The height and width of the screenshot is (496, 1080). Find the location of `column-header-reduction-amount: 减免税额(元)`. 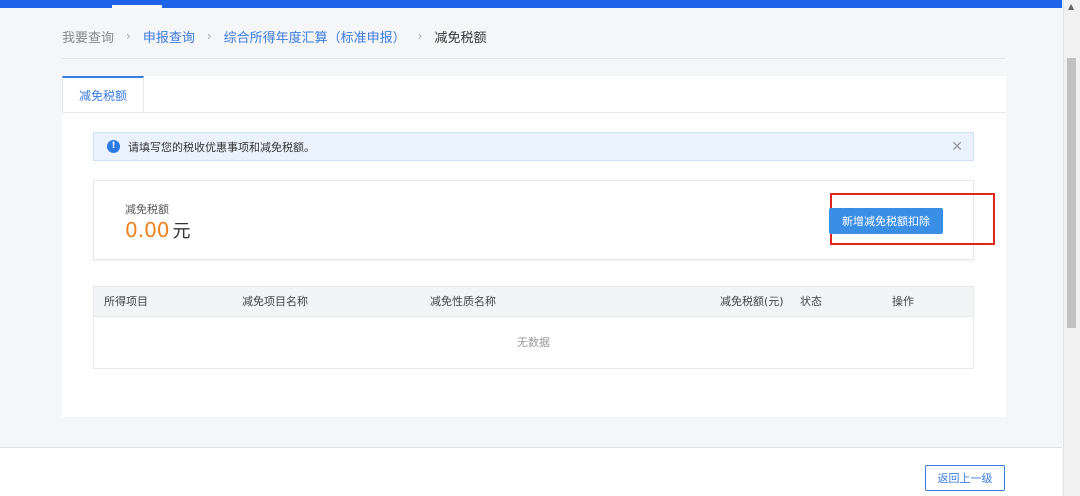

column-header-reduction-amount: 减免税额(元) is located at coordinates (752, 301).